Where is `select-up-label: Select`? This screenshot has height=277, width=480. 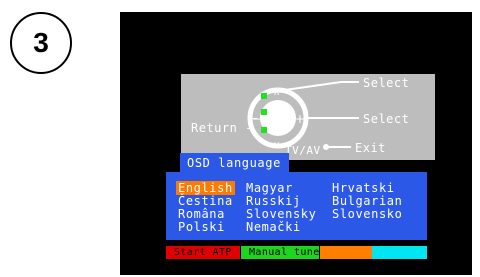
select-up-label: Select is located at coordinates (386, 83).